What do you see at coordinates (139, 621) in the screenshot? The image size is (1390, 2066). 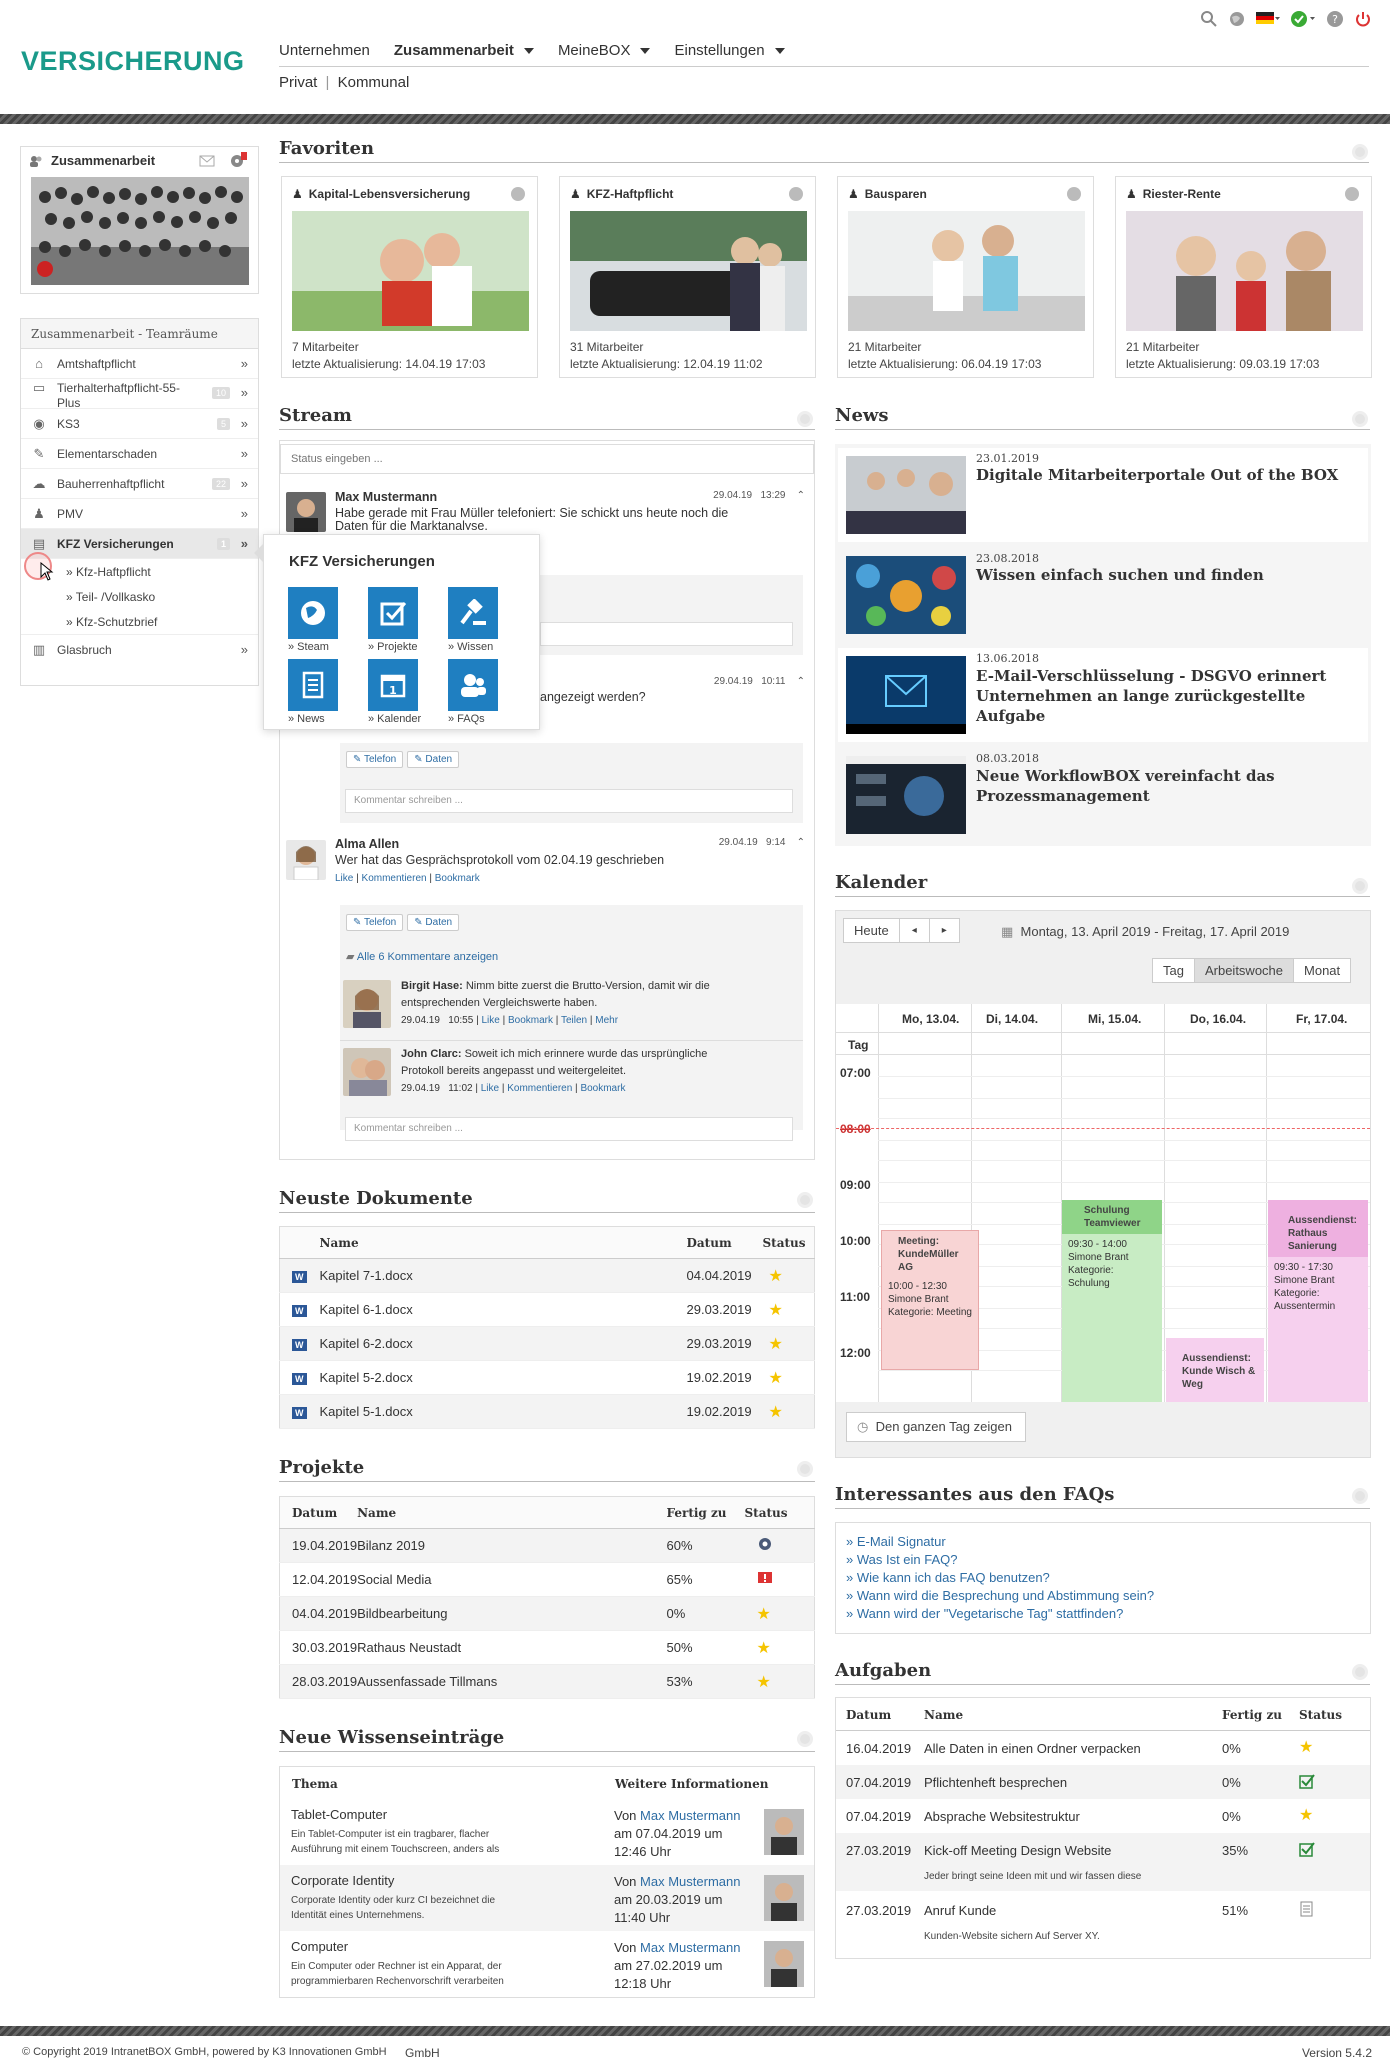 I see `sidebar-subitem-schutzbrief: » Kfz-Schutzbrief` at bounding box center [139, 621].